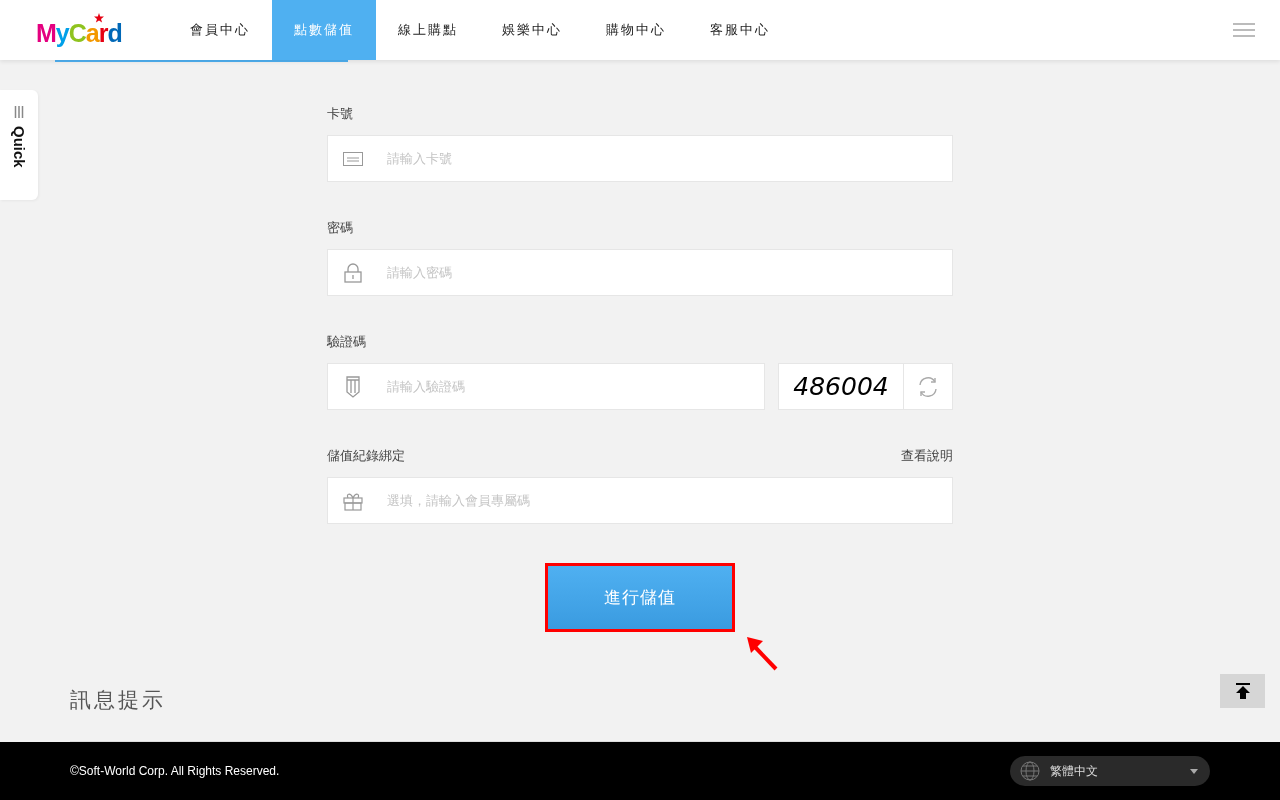  Describe the element at coordinates (1110, 771) in the screenshot. I see `language-selector: 繁體中文` at that location.